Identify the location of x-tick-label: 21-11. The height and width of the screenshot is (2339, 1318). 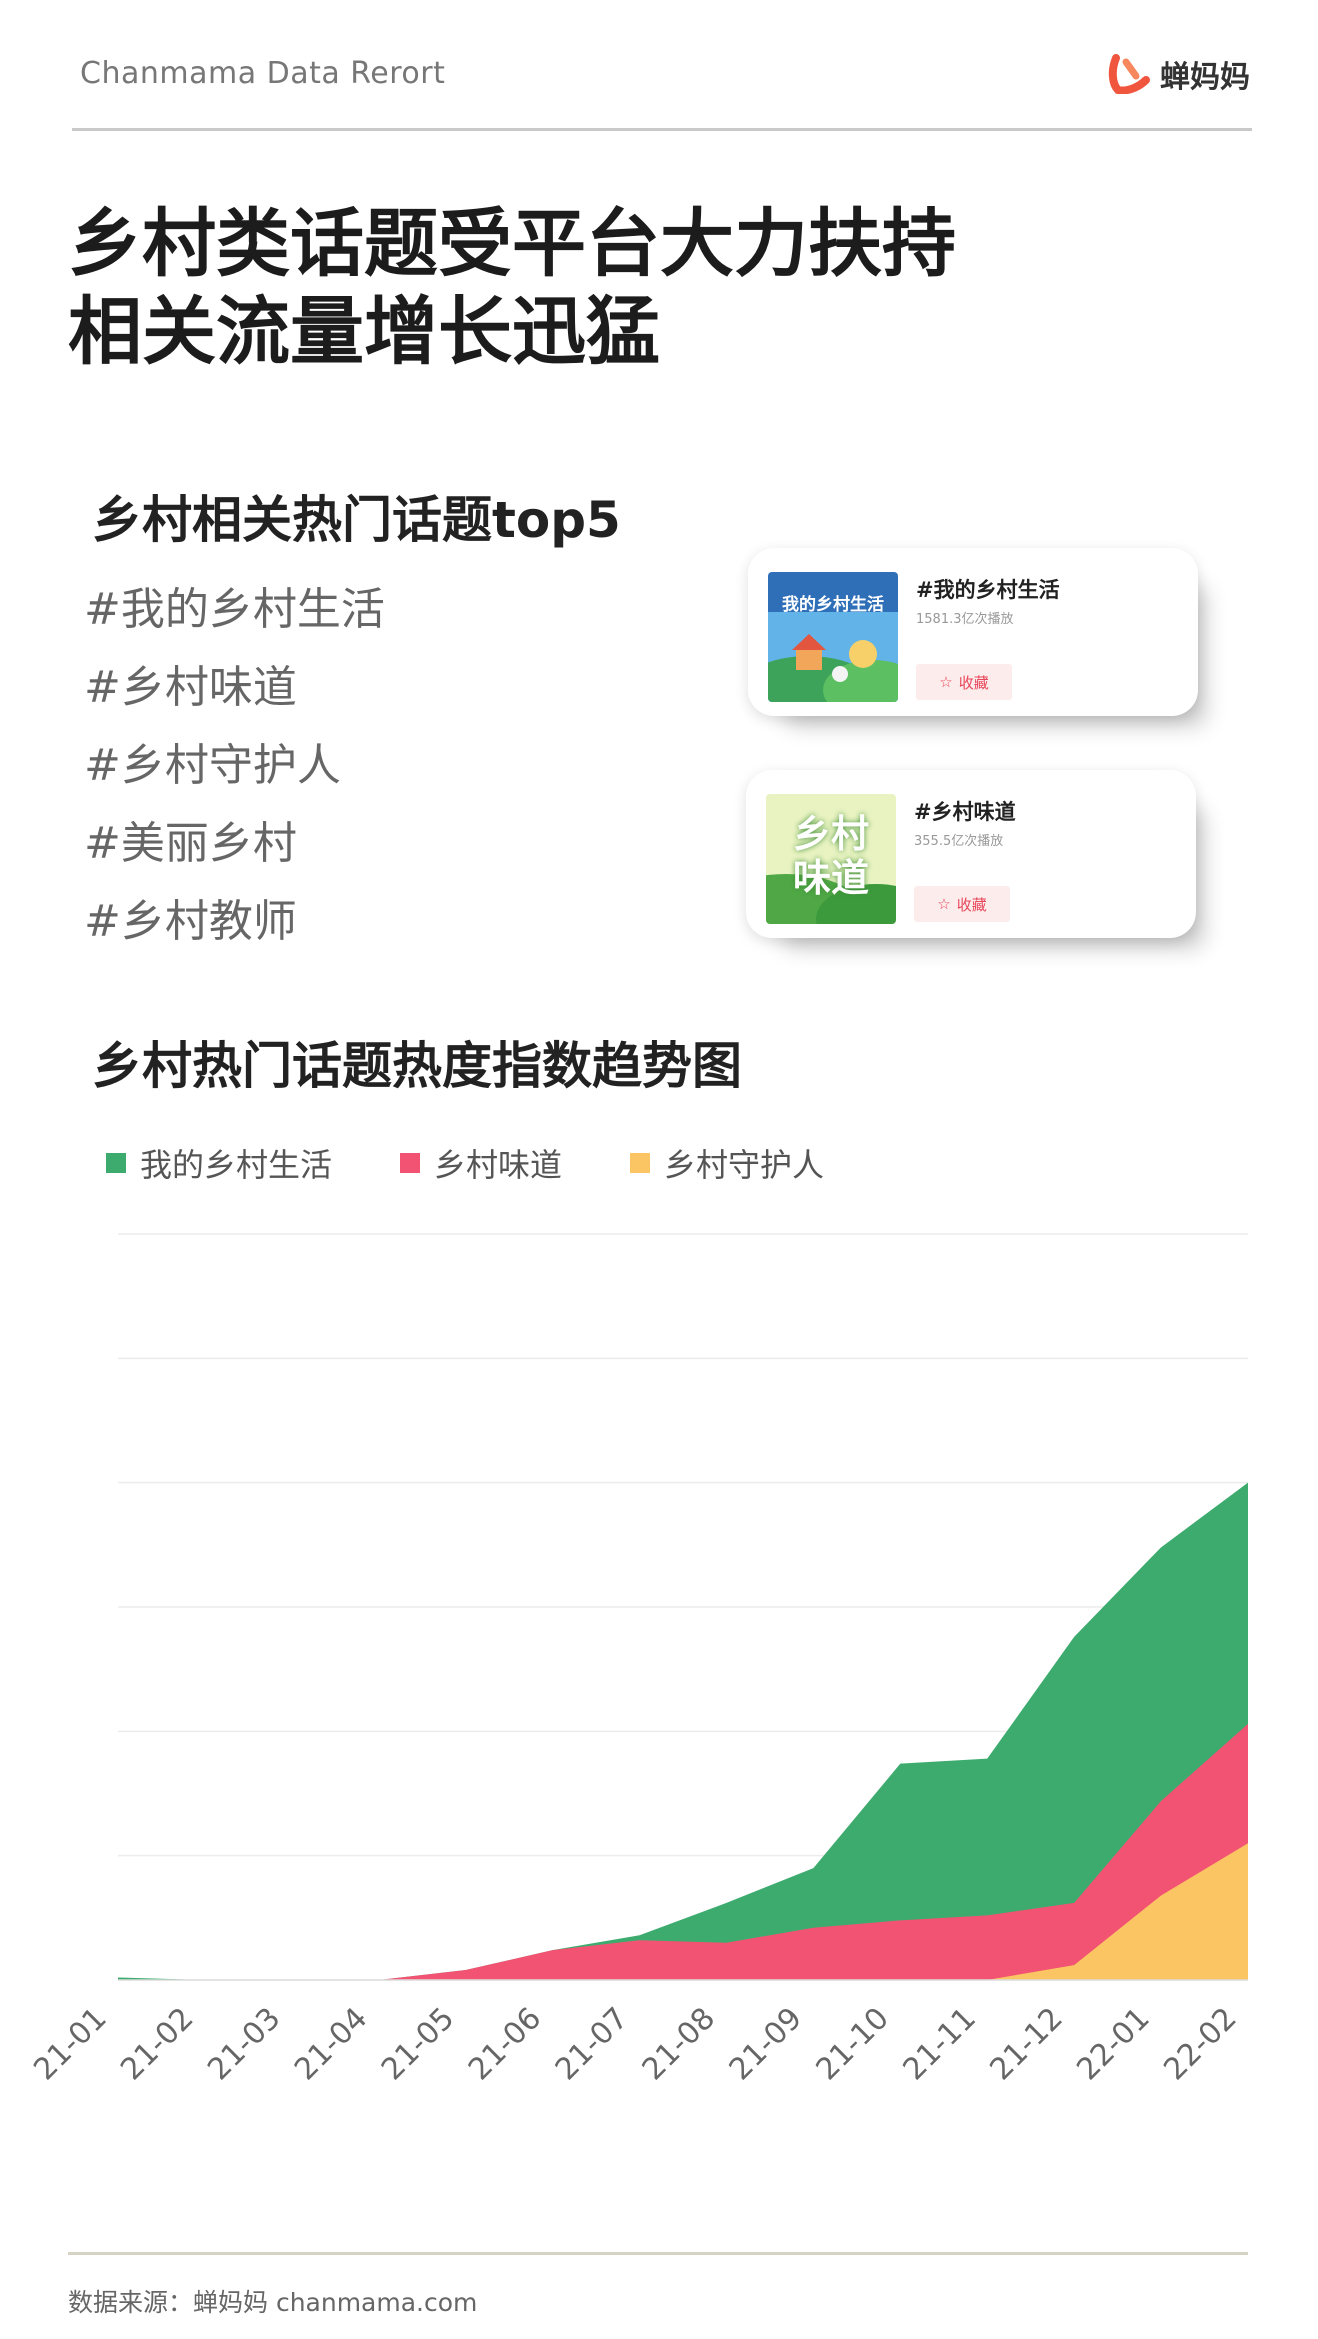
(939, 2044).